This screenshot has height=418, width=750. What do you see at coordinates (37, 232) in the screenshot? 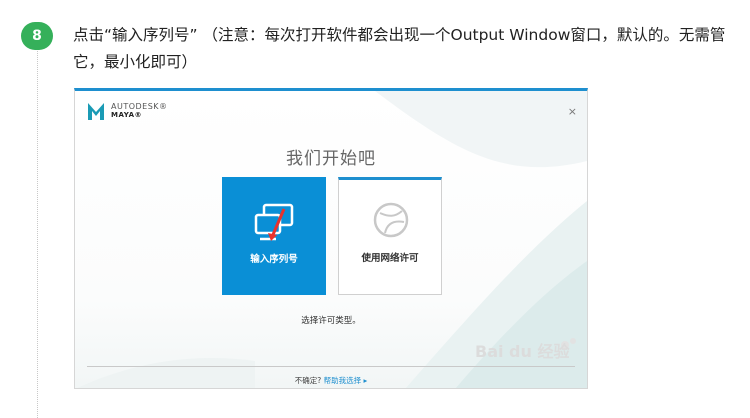
I see `step-timeline-rail` at bounding box center [37, 232].